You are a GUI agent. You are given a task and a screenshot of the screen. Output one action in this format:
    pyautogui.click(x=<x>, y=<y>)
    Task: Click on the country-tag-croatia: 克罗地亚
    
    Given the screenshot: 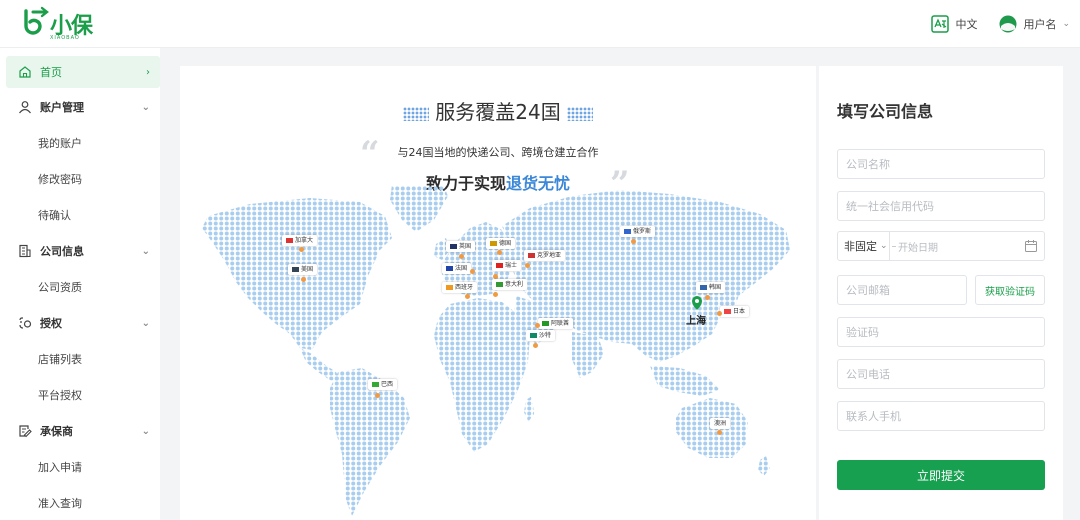 What is the action you would take?
    pyautogui.click(x=545, y=255)
    